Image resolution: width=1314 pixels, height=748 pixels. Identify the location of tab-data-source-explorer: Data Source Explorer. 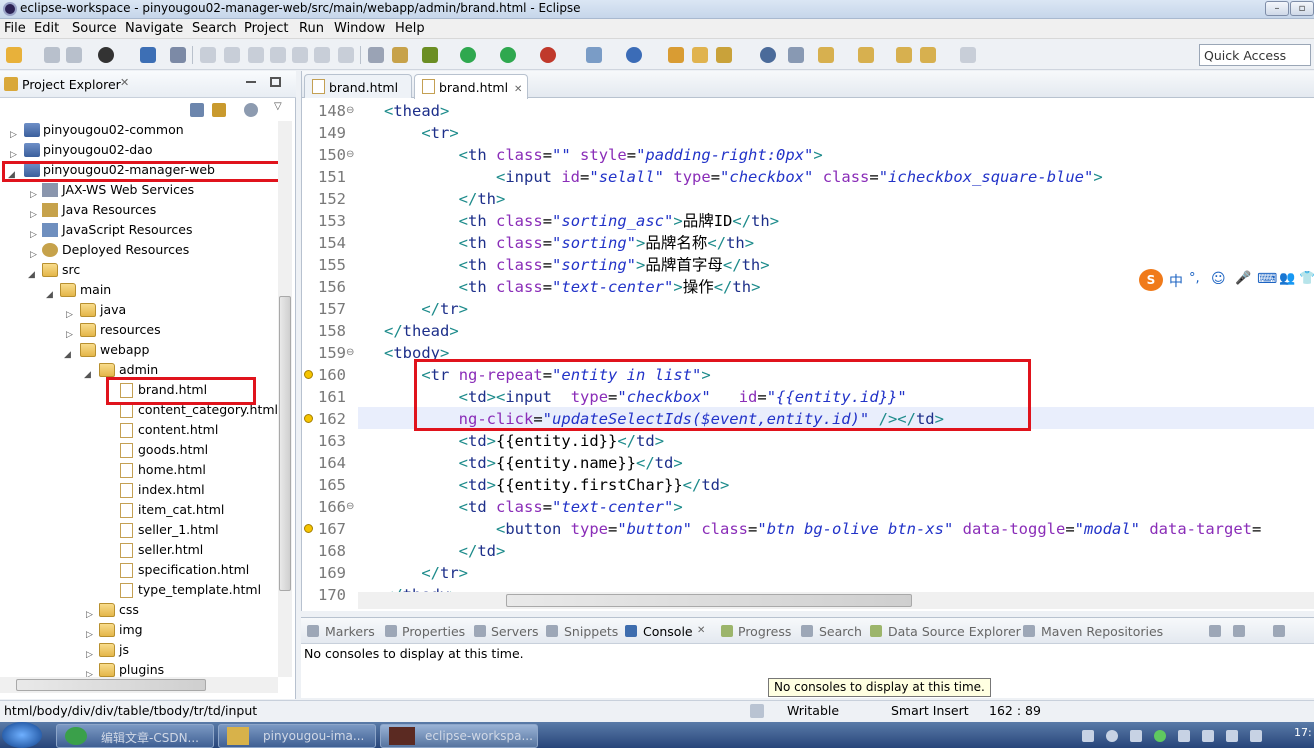
(954, 631).